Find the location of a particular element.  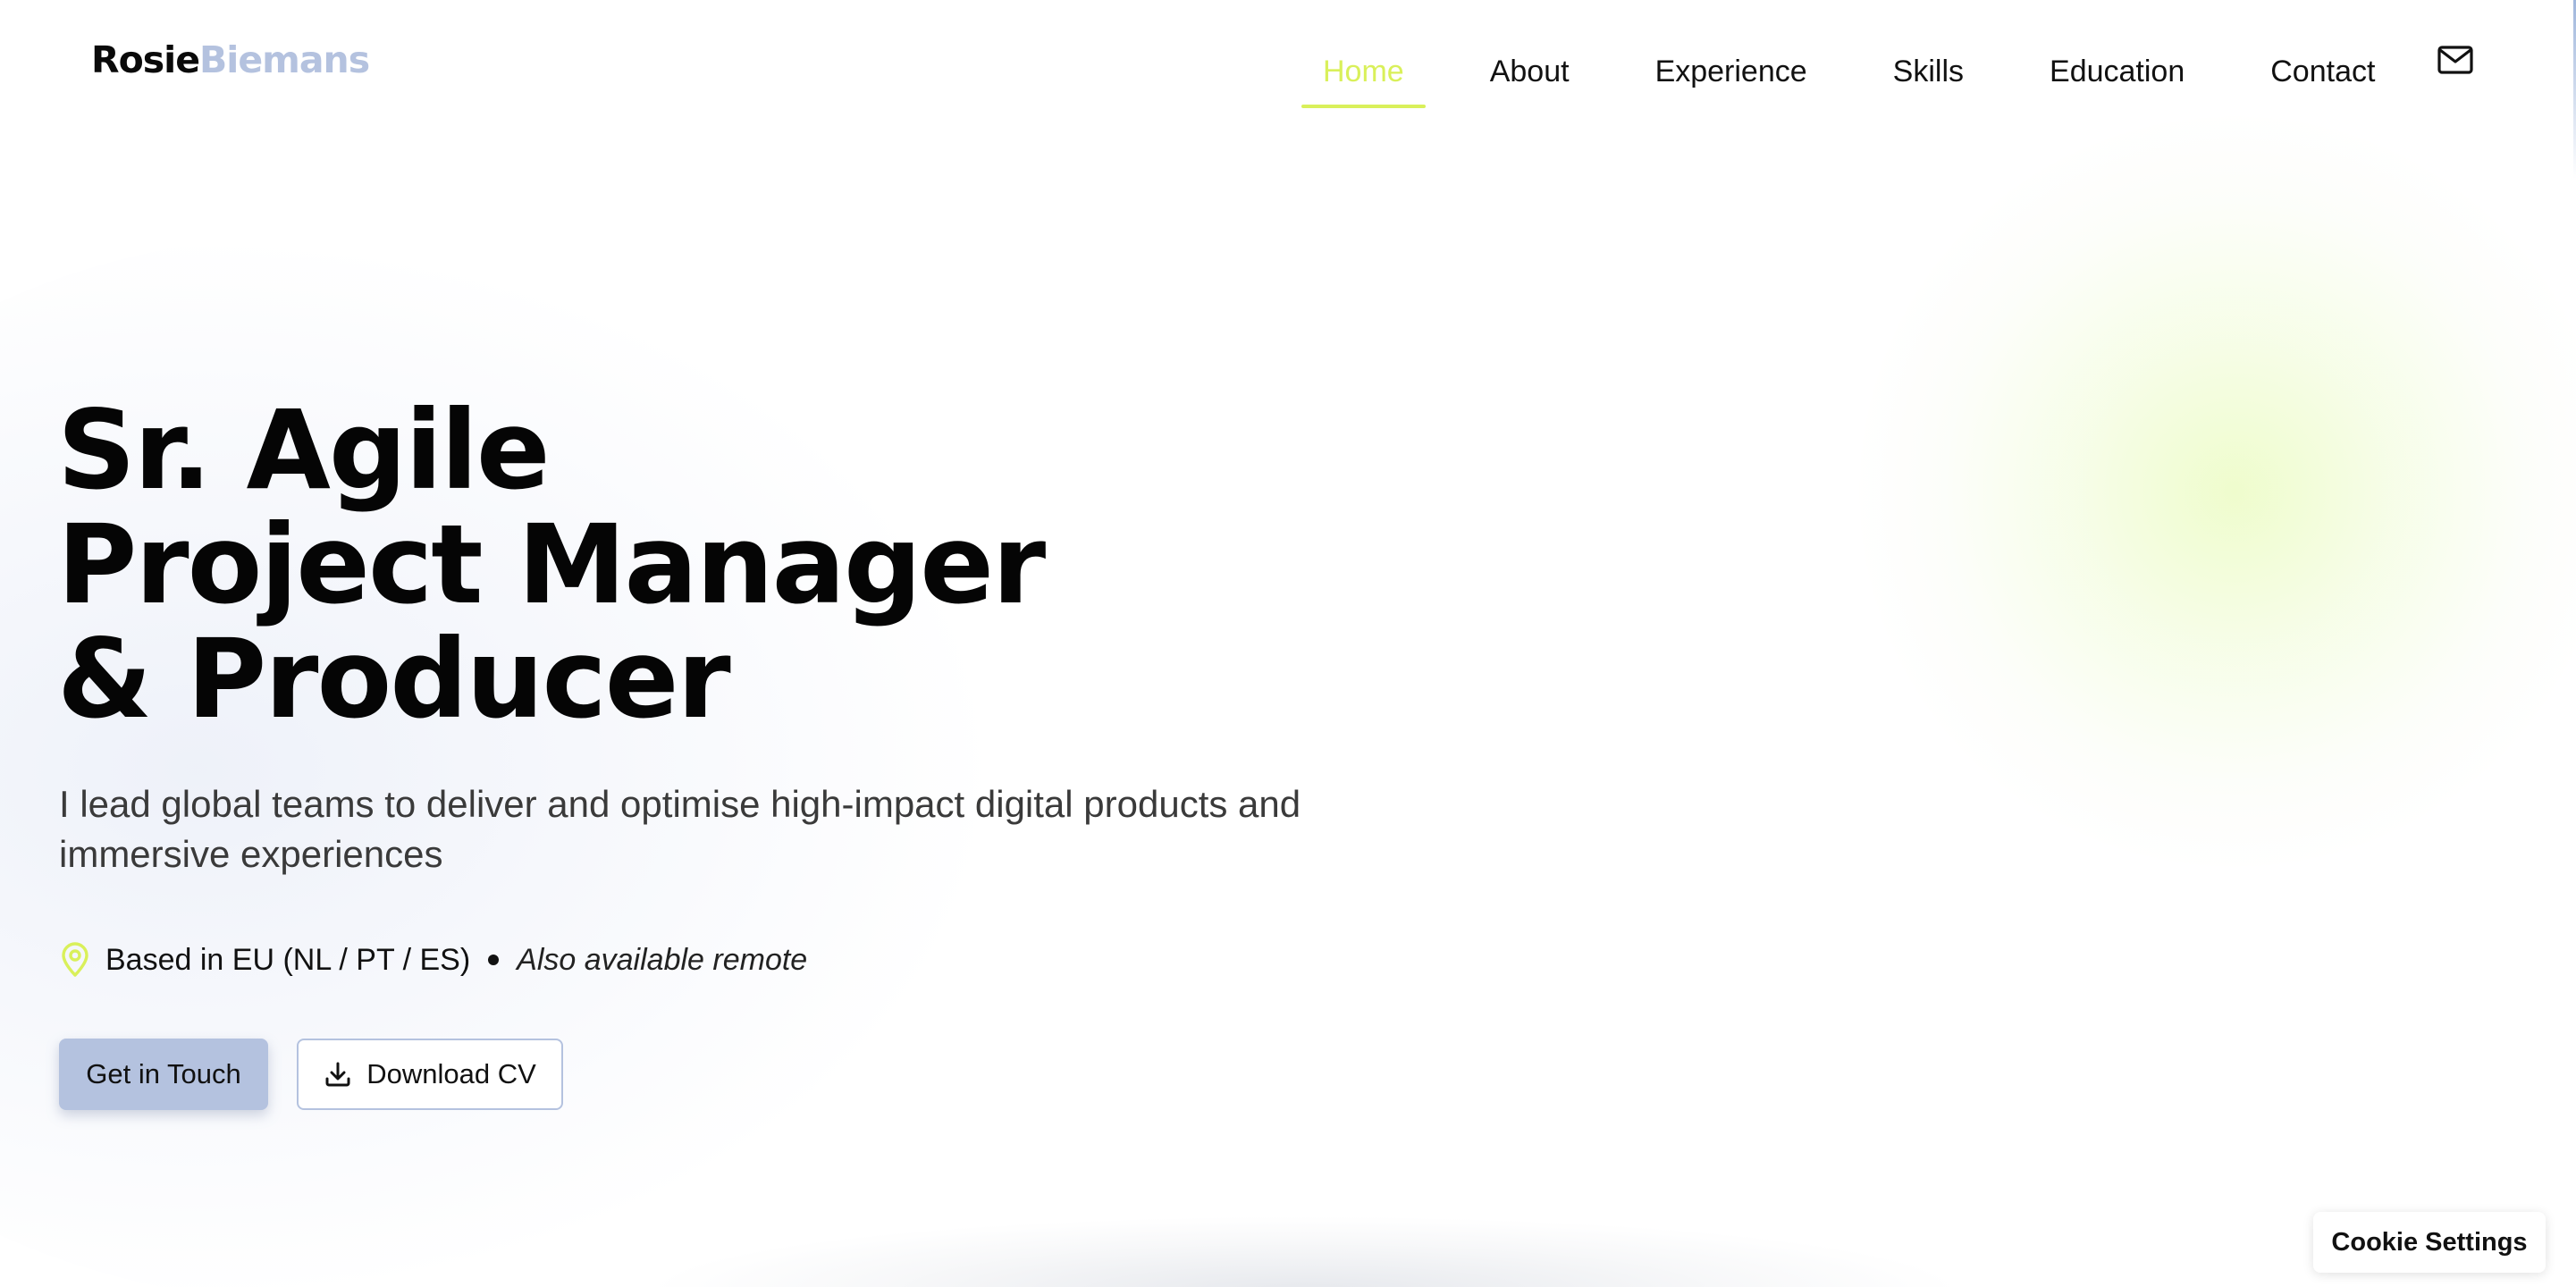

remote-availability: Also available remote is located at coordinates (663, 960).